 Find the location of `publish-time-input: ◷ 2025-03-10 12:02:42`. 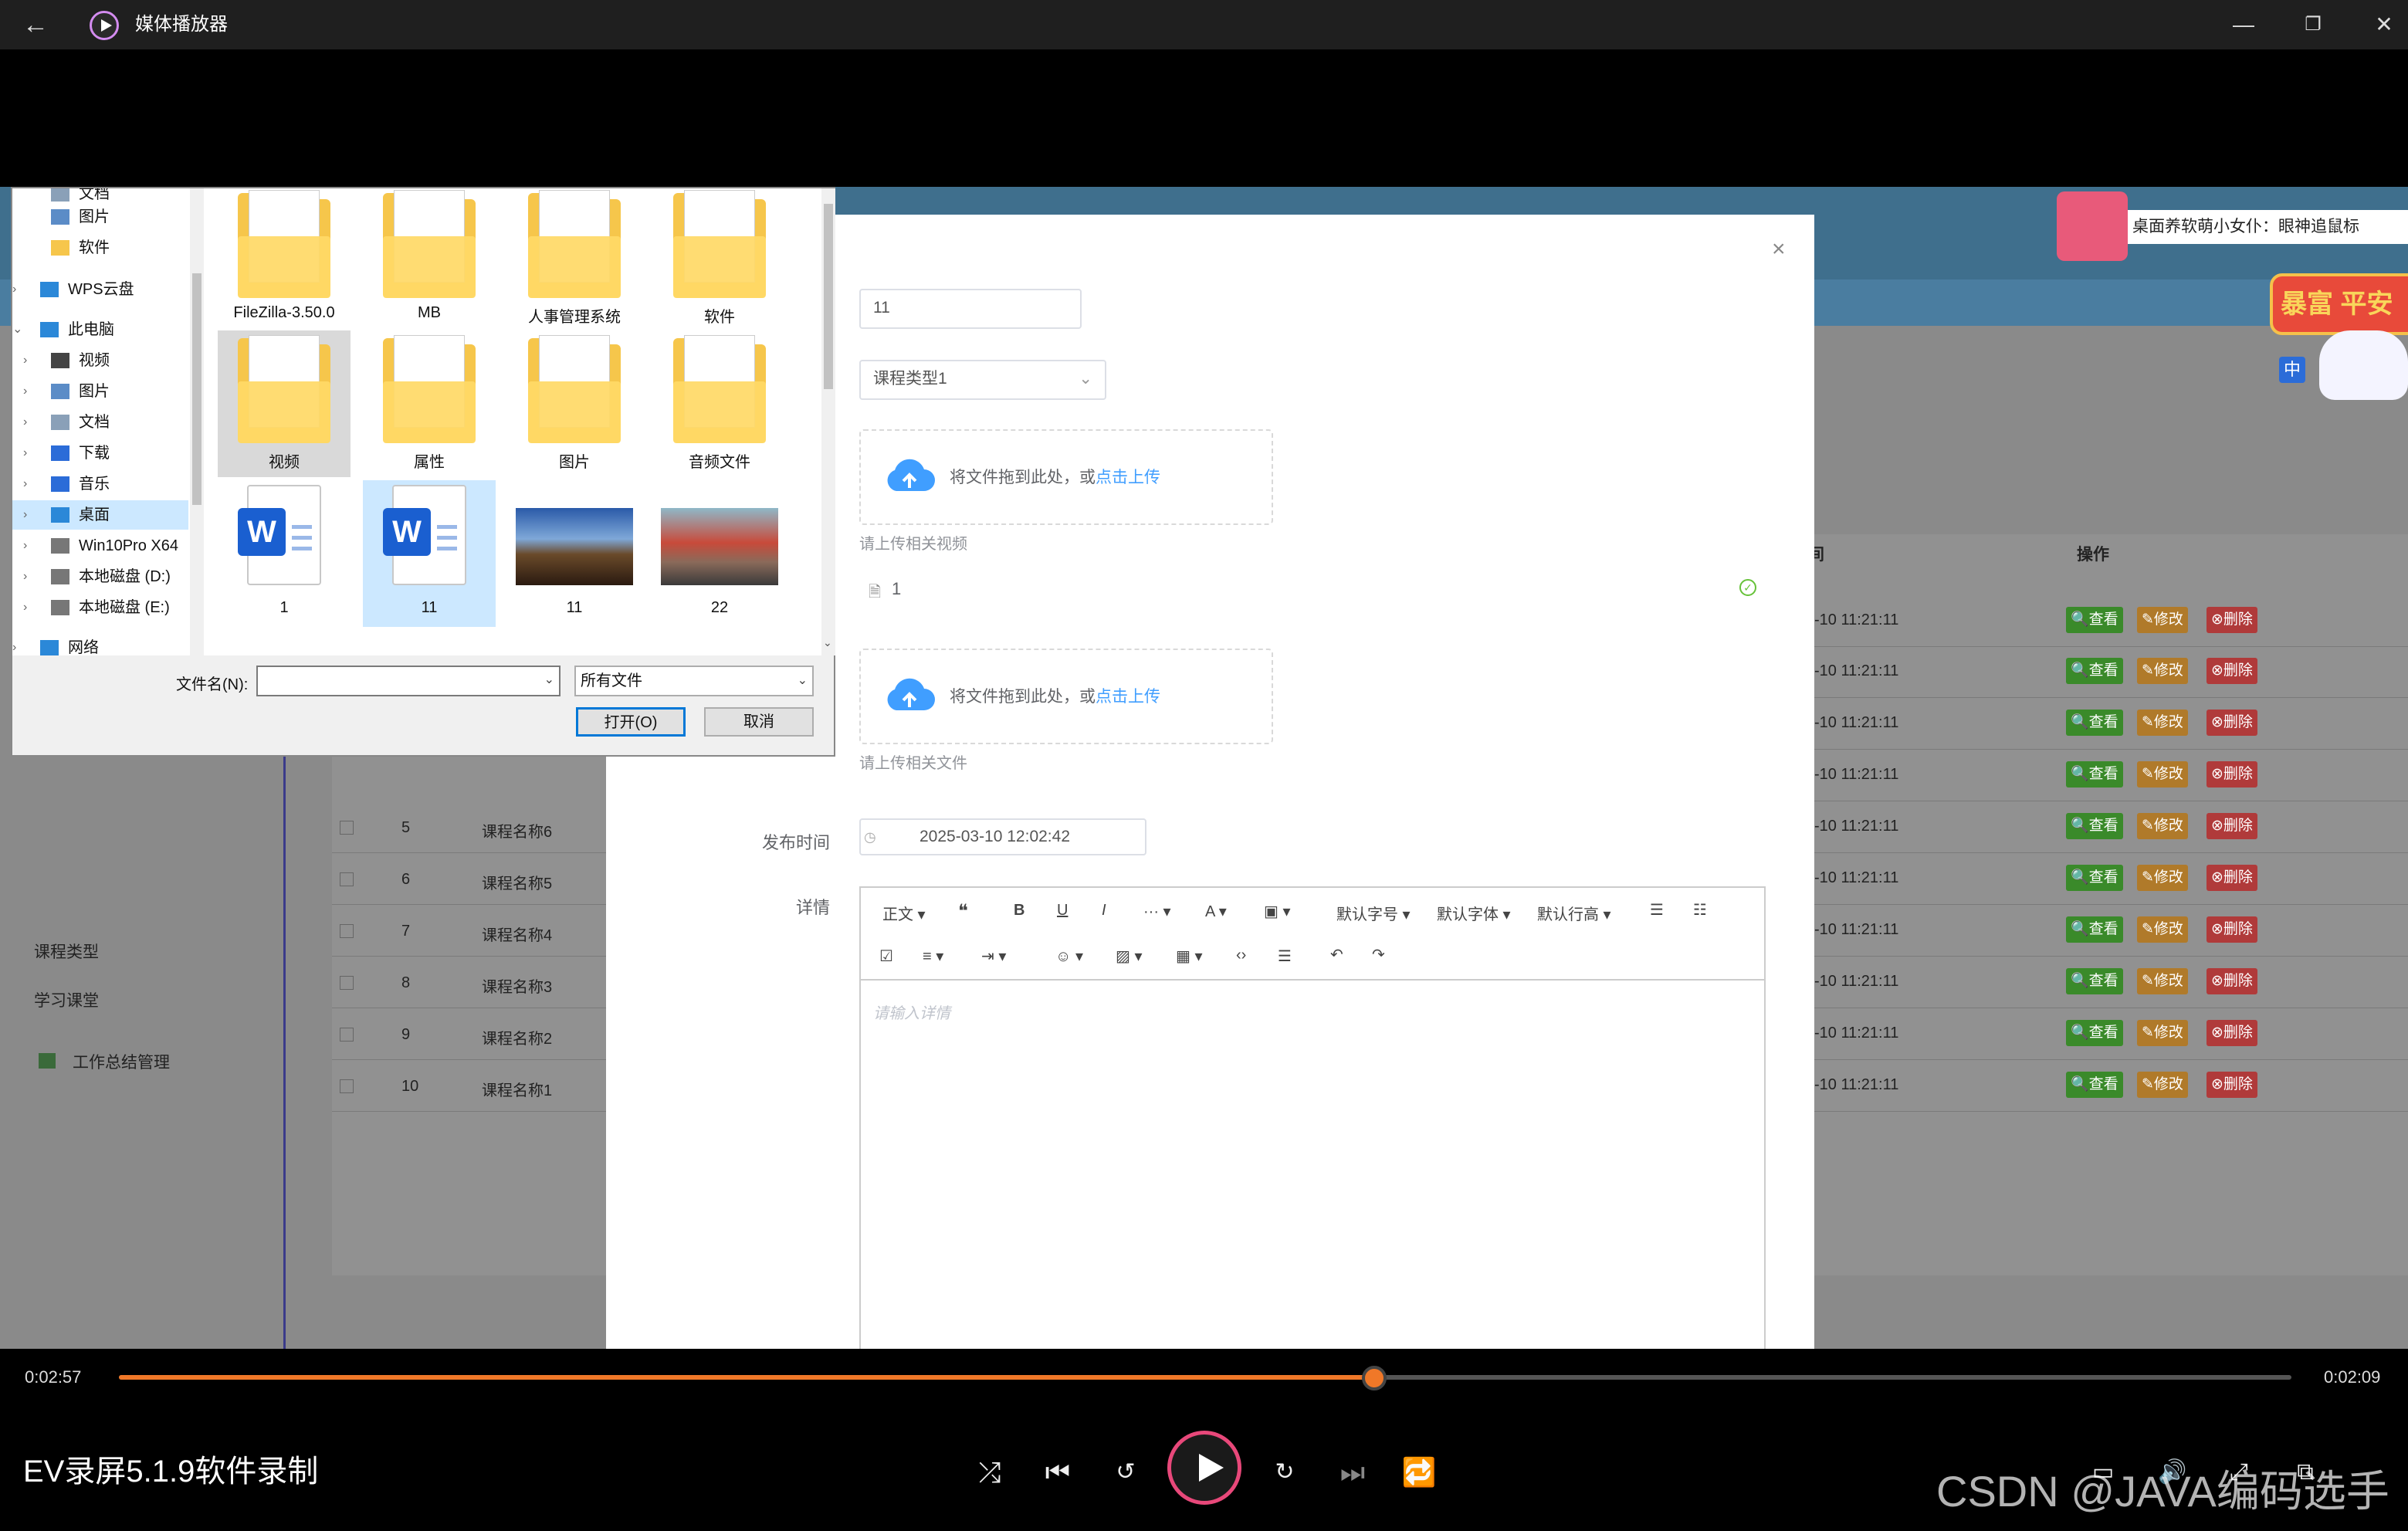

publish-time-input: ◷ 2025-03-10 12:02:42 is located at coordinates (1002, 836).